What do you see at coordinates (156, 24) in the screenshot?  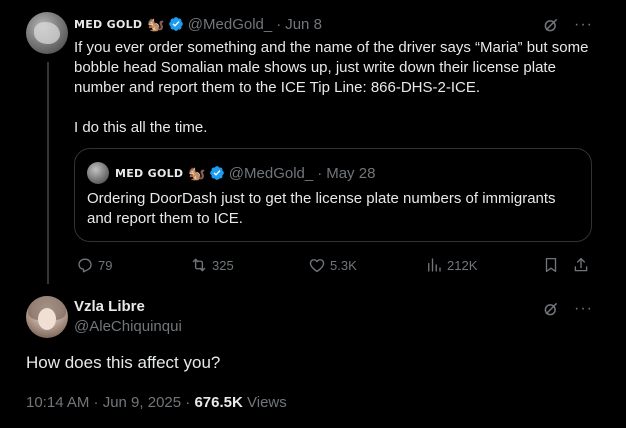 I see `squirrel-emoji: 🐿️` at bounding box center [156, 24].